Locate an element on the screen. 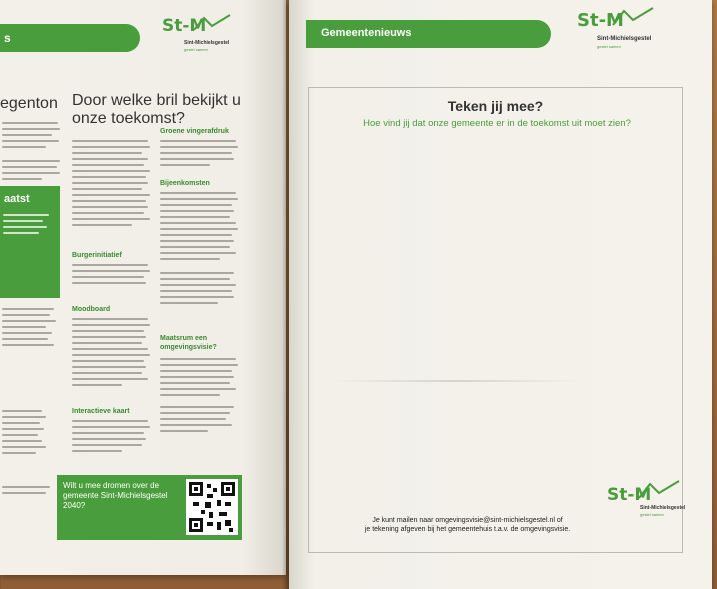 This screenshot has height=589, width=717. right-header-label: Gemeentenieuws is located at coordinates (366, 33).